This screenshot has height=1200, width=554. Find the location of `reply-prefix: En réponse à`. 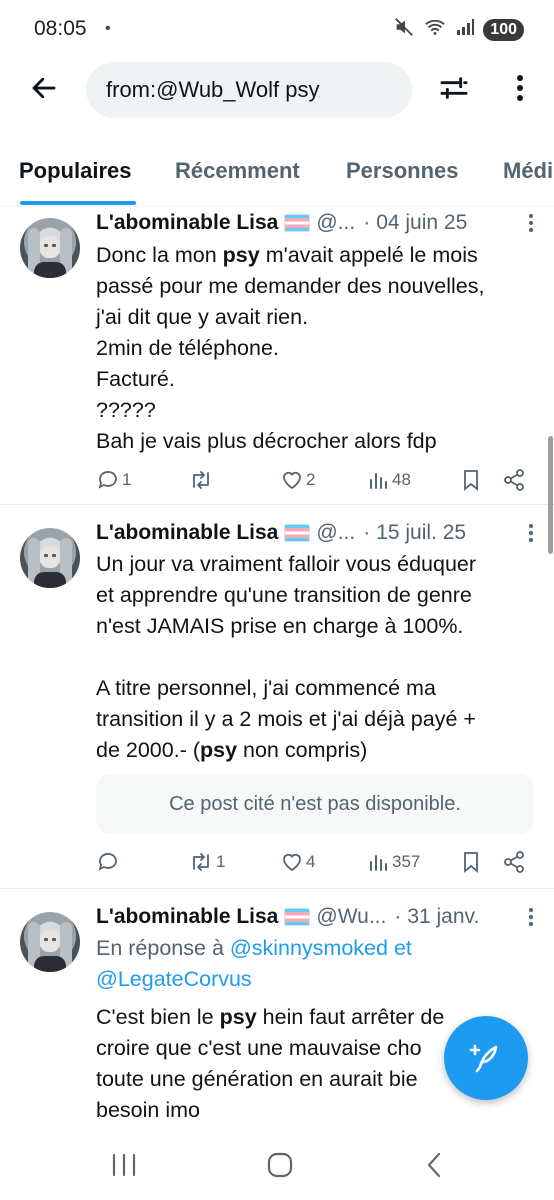

reply-prefix: En réponse à is located at coordinates (160, 948).